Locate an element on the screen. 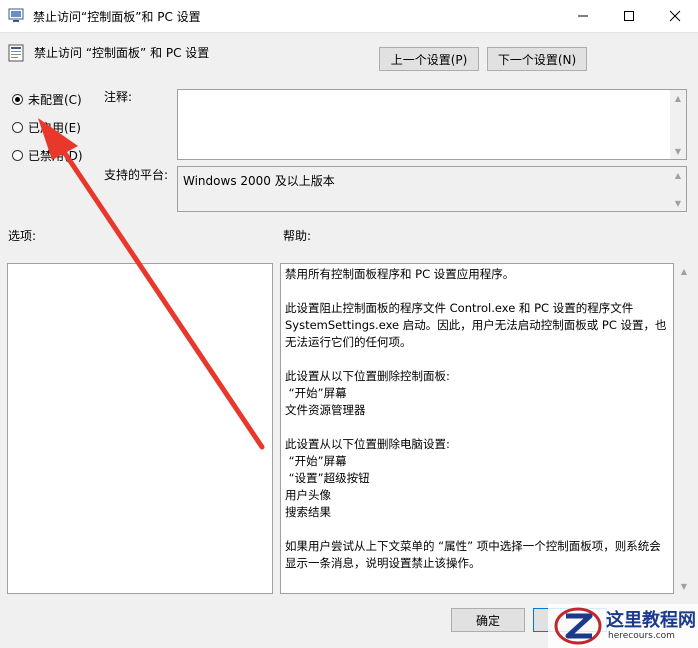 The width and height of the screenshot is (698, 648). close-icon is located at coordinates (675, 16).